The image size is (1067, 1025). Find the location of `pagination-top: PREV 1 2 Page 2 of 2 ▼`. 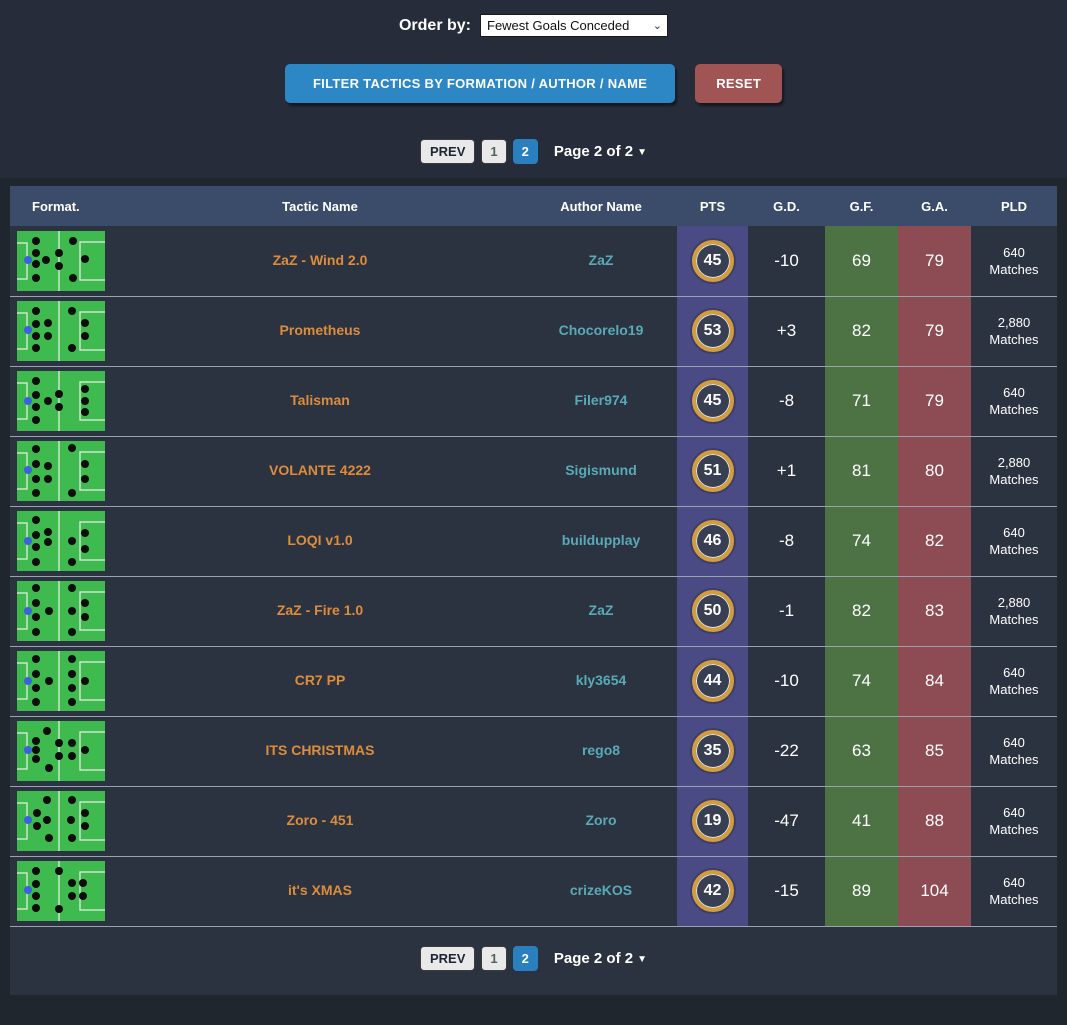

pagination-top: PREV 1 2 Page 2 of 2 ▼ is located at coordinates (533, 151).